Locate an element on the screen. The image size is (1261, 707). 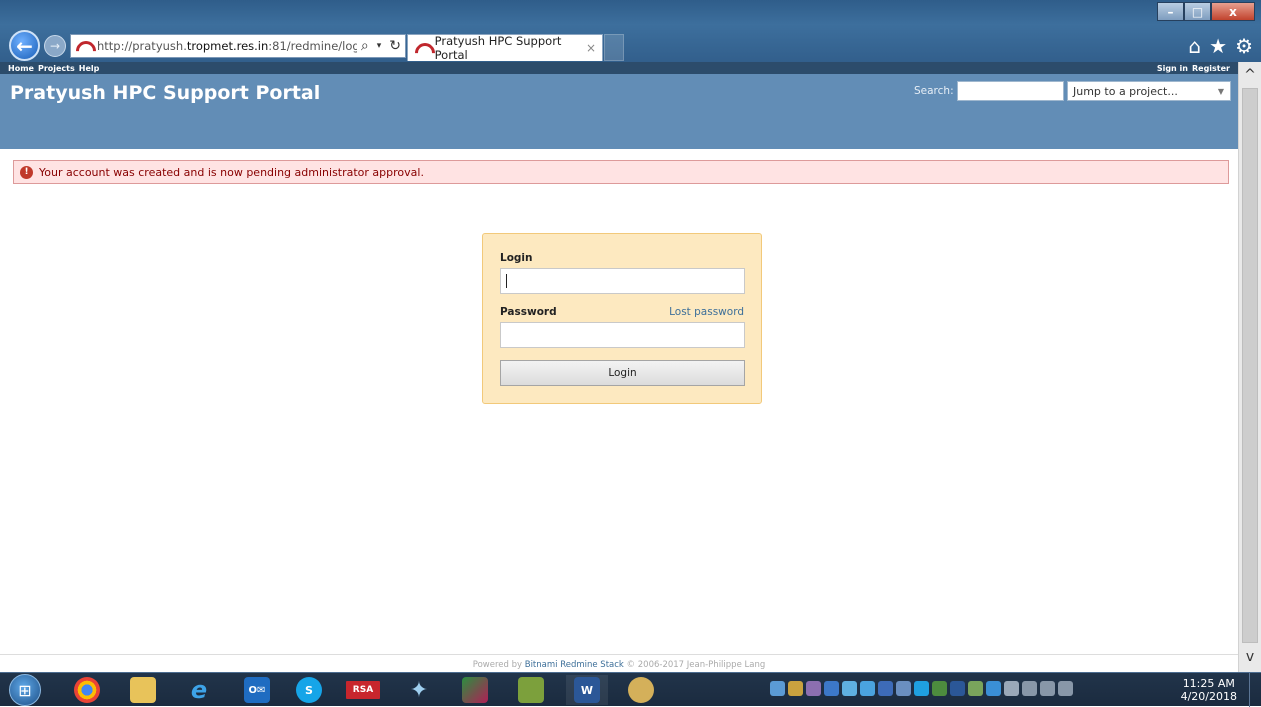
tray-utility-icon is located at coordinates (795, 688).